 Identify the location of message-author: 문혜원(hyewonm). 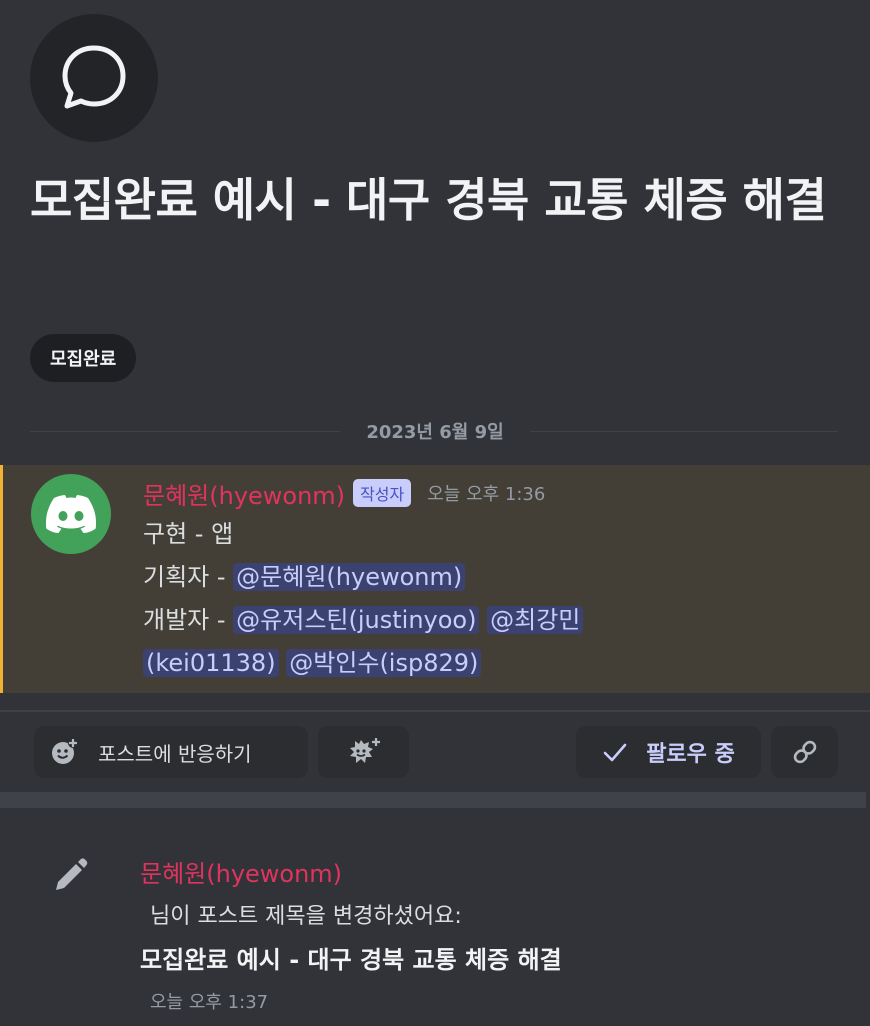
(244, 493).